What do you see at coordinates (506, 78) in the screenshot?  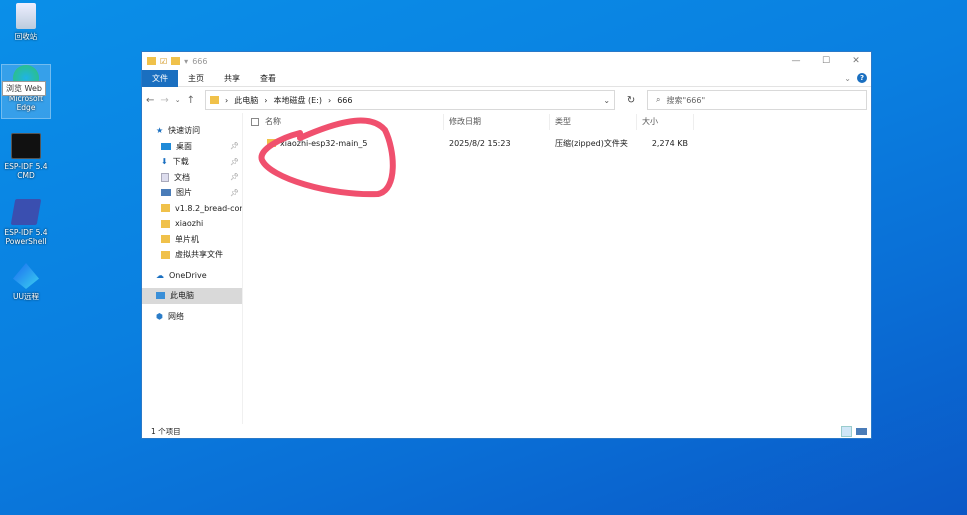 I see `ribbon: 文件 主页 共享 查看 ⌄?` at bounding box center [506, 78].